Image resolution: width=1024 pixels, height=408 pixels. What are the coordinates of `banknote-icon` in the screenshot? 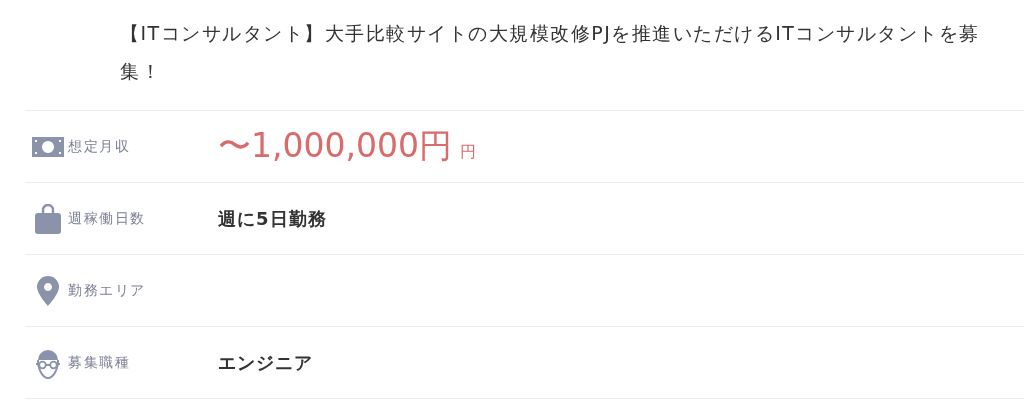 It's located at (48, 146).